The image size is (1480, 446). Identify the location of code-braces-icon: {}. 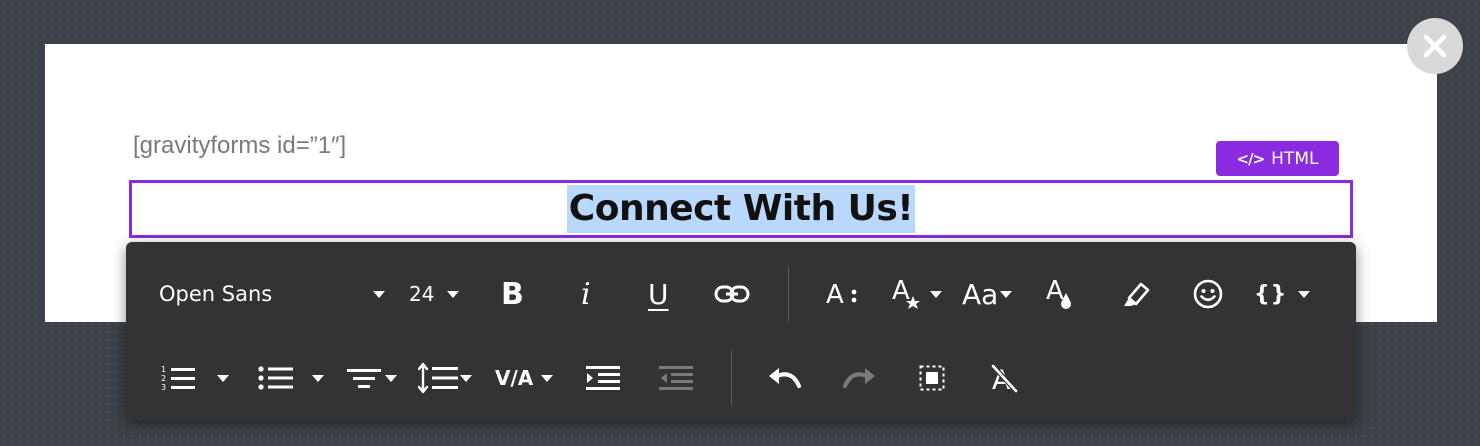
(1271, 294).